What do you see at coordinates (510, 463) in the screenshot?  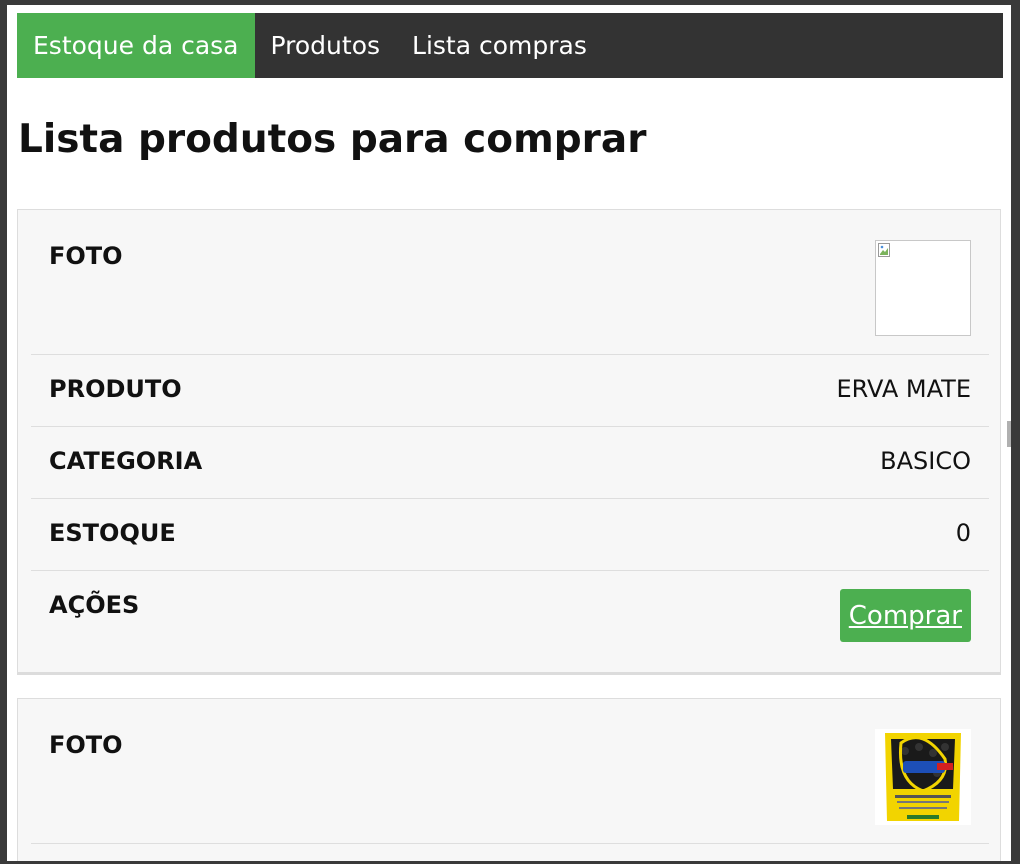 I see `categoria-row: CATEGORIA BASICO` at bounding box center [510, 463].